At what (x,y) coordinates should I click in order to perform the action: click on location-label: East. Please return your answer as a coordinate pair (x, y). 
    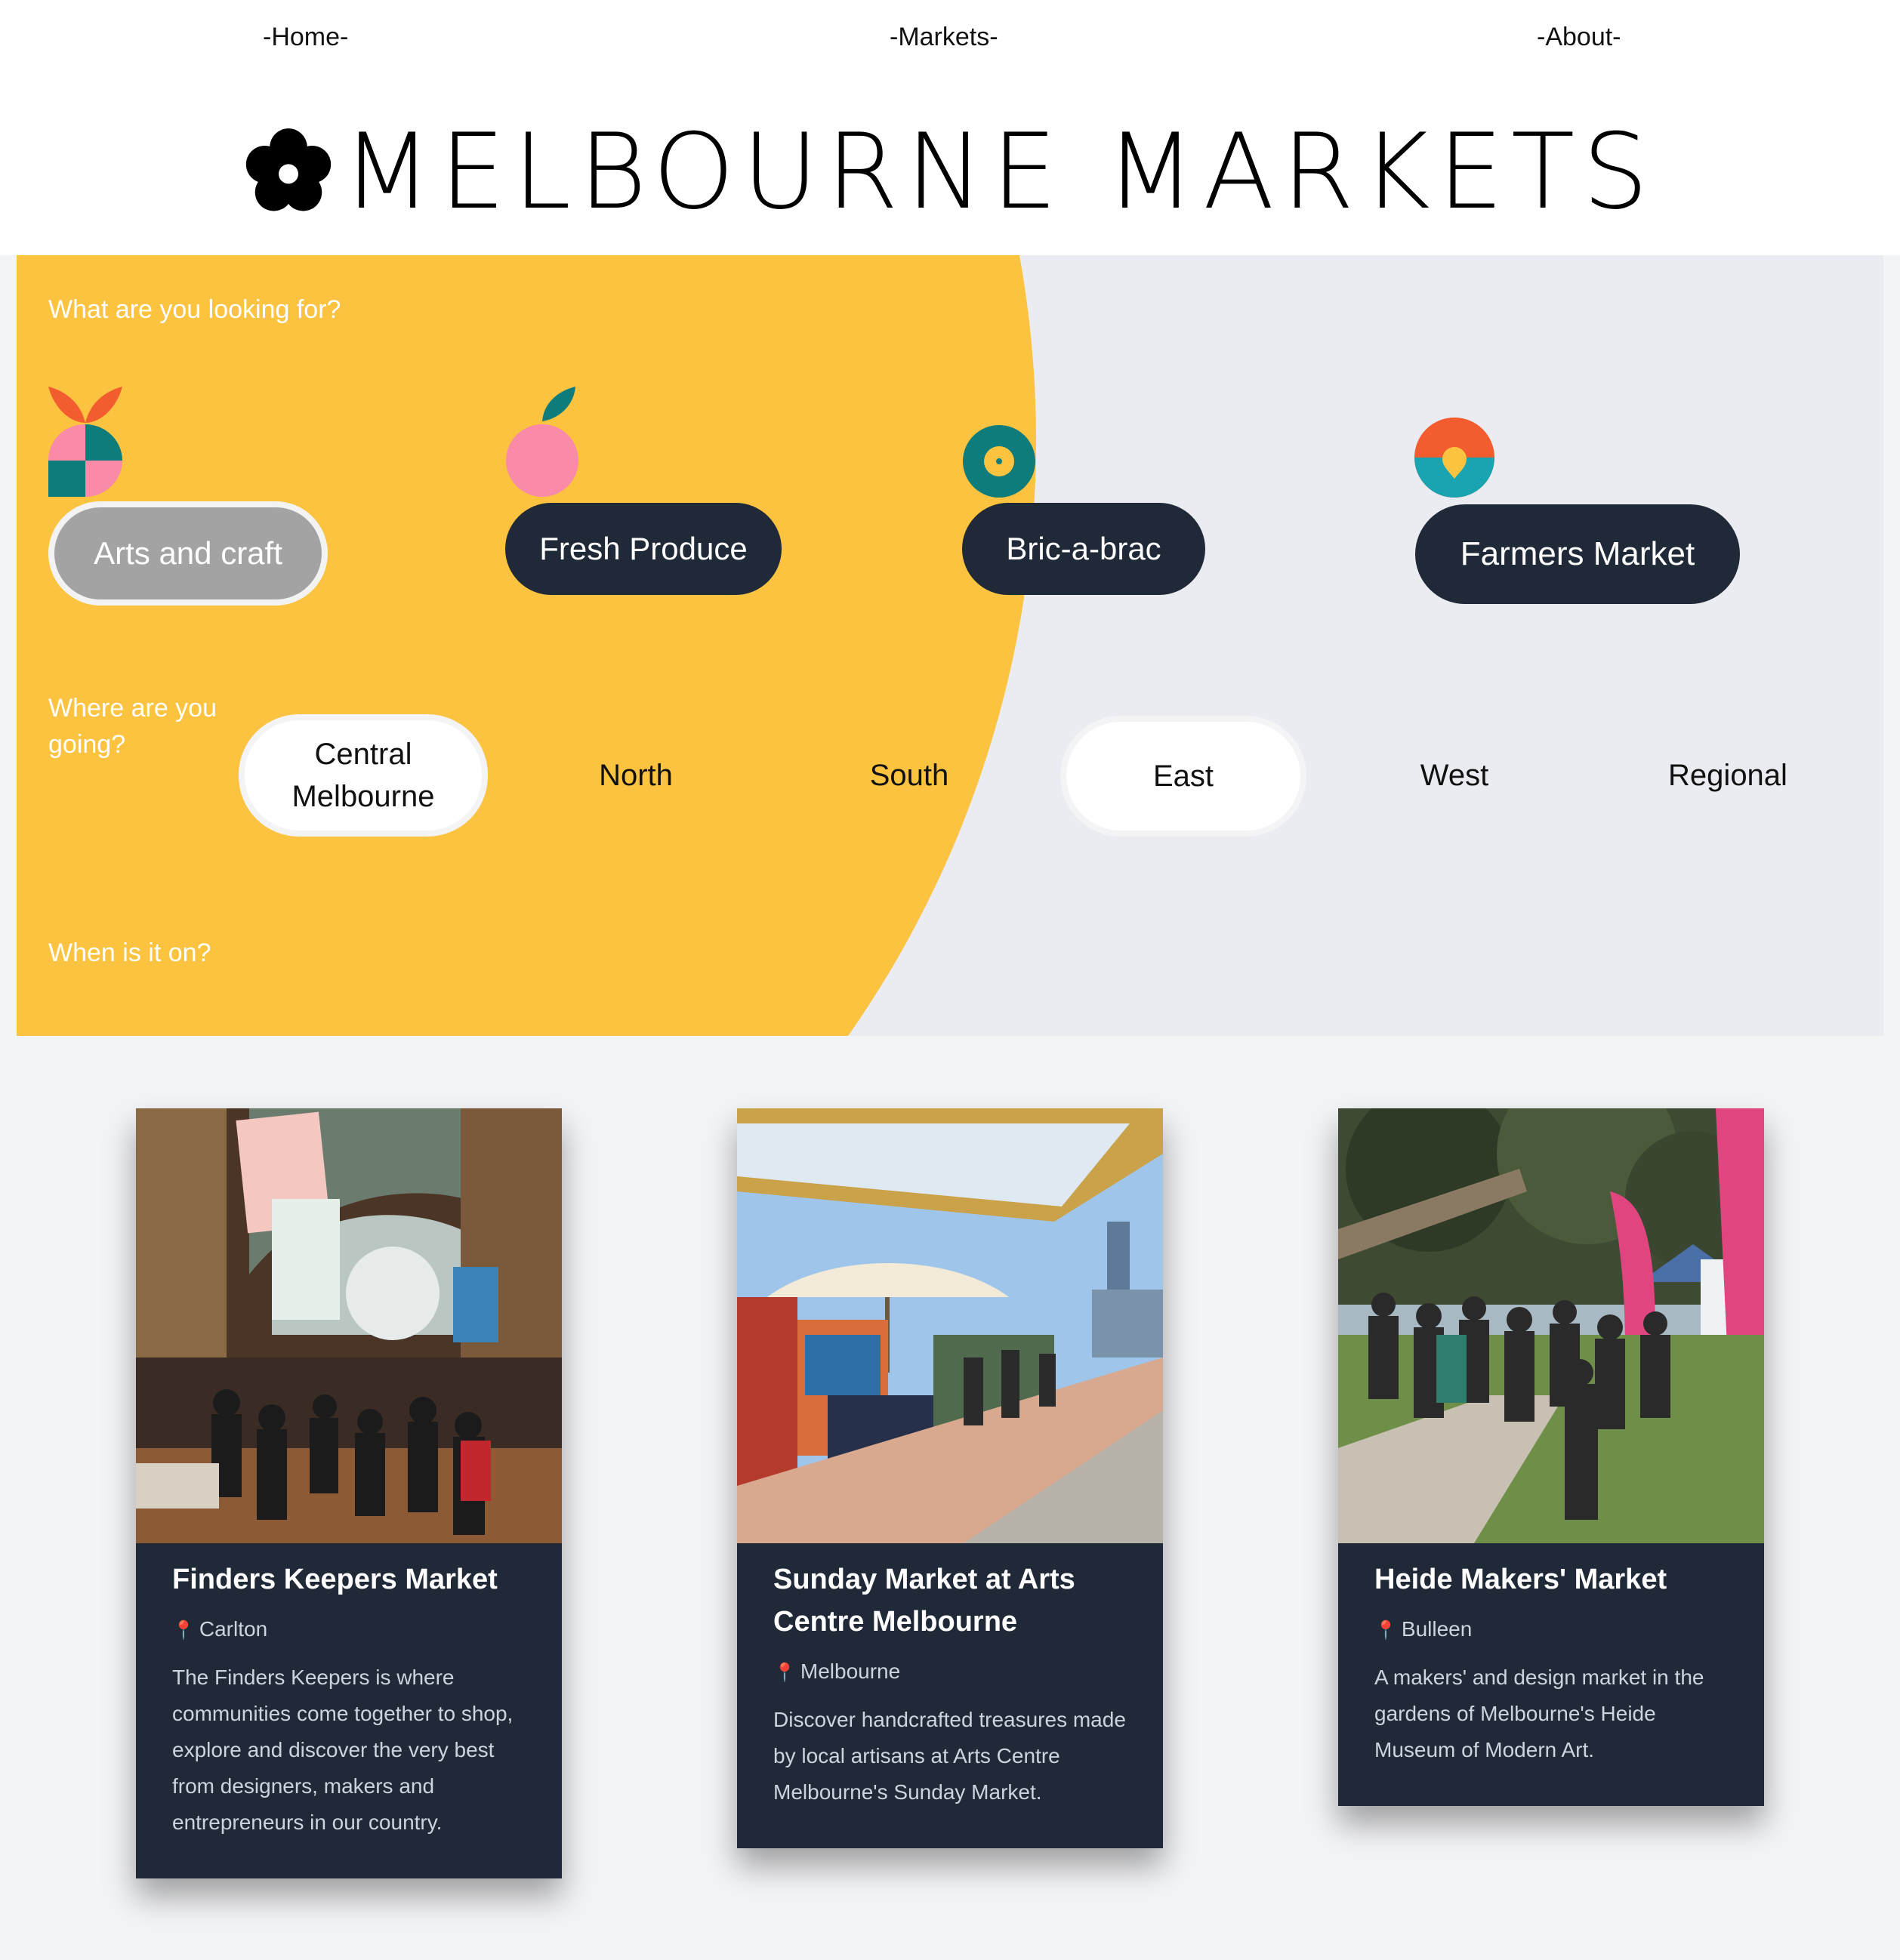
    Looking at the image, I should click on (1183, 776).